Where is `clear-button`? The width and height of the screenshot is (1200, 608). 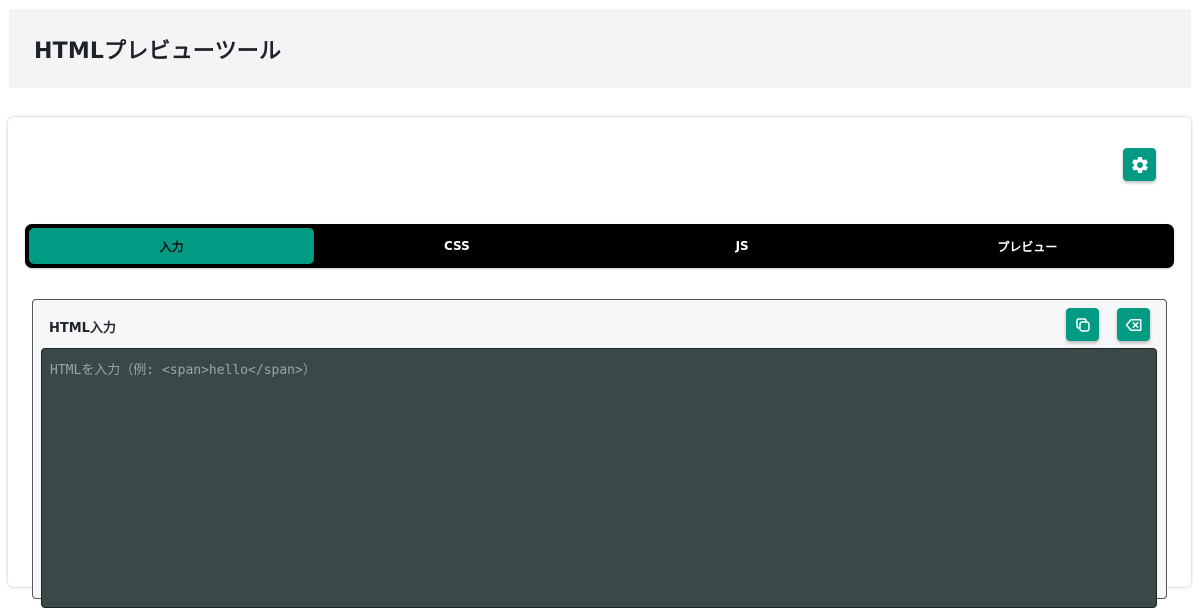 clear-button is located at coordinates (1133, 324).